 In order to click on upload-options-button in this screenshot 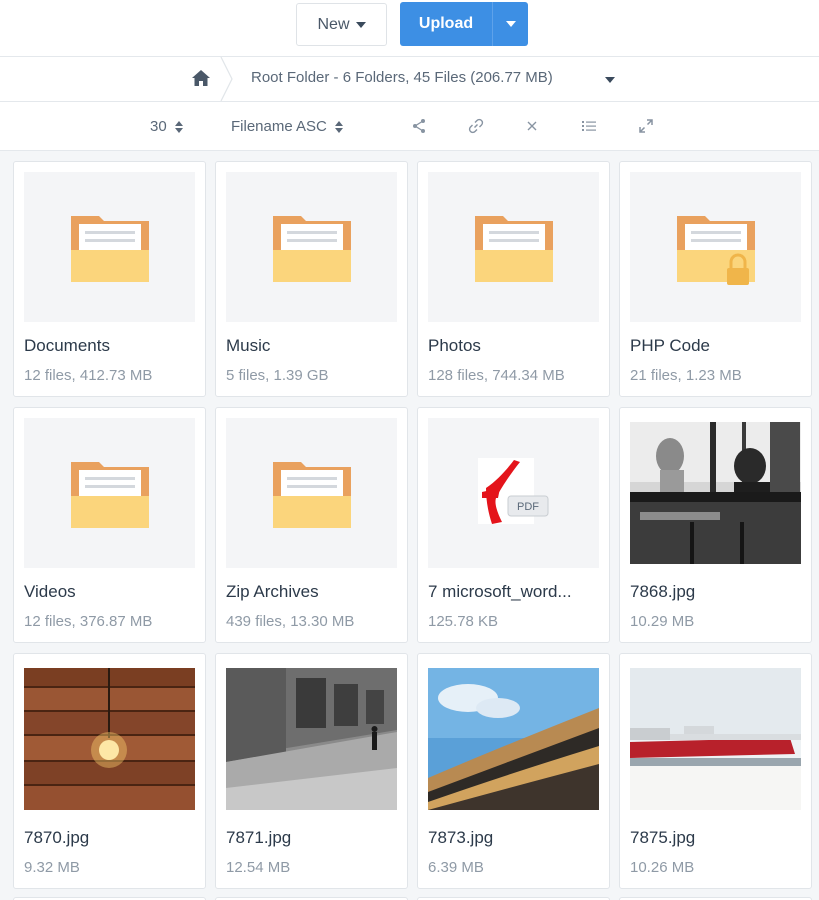, I will do `click(510, 24)`.